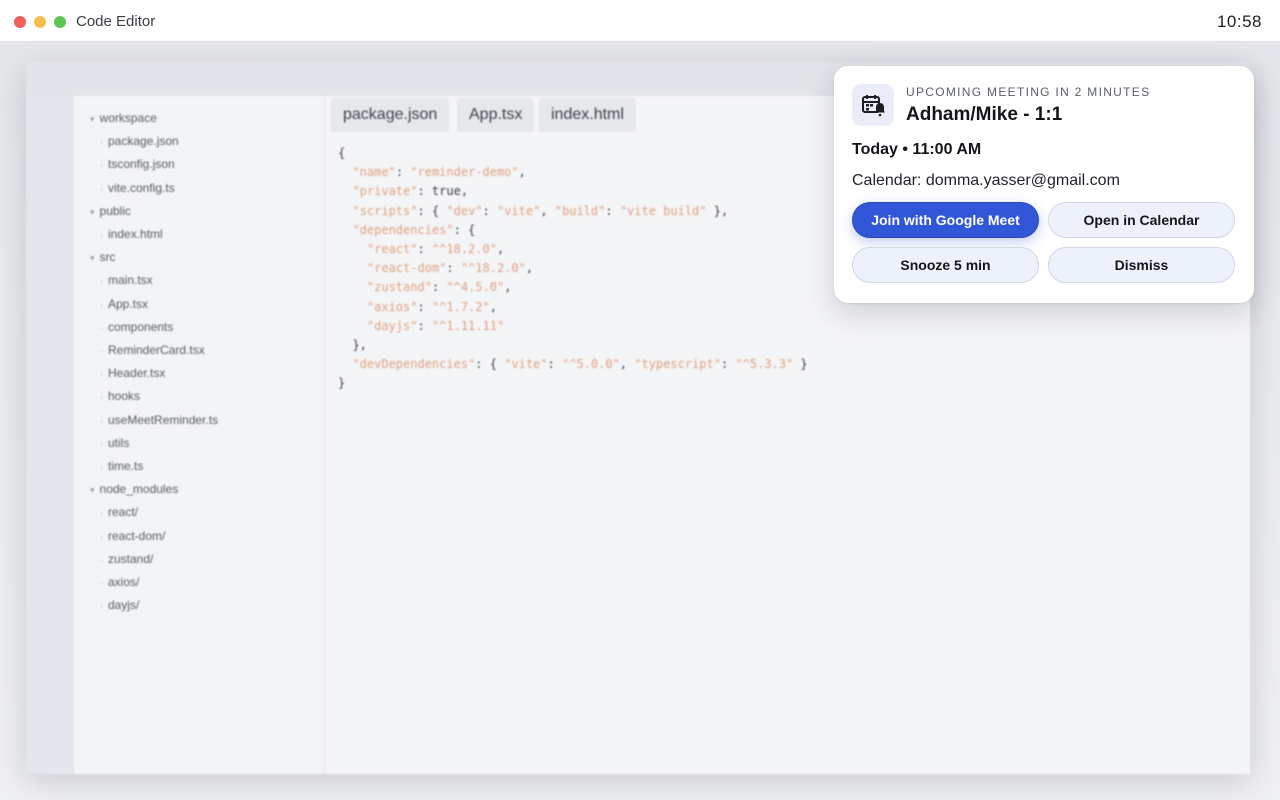 This screenshot has height=800, width=1280. I want to click on maximize-window-button, so click(60, 22).